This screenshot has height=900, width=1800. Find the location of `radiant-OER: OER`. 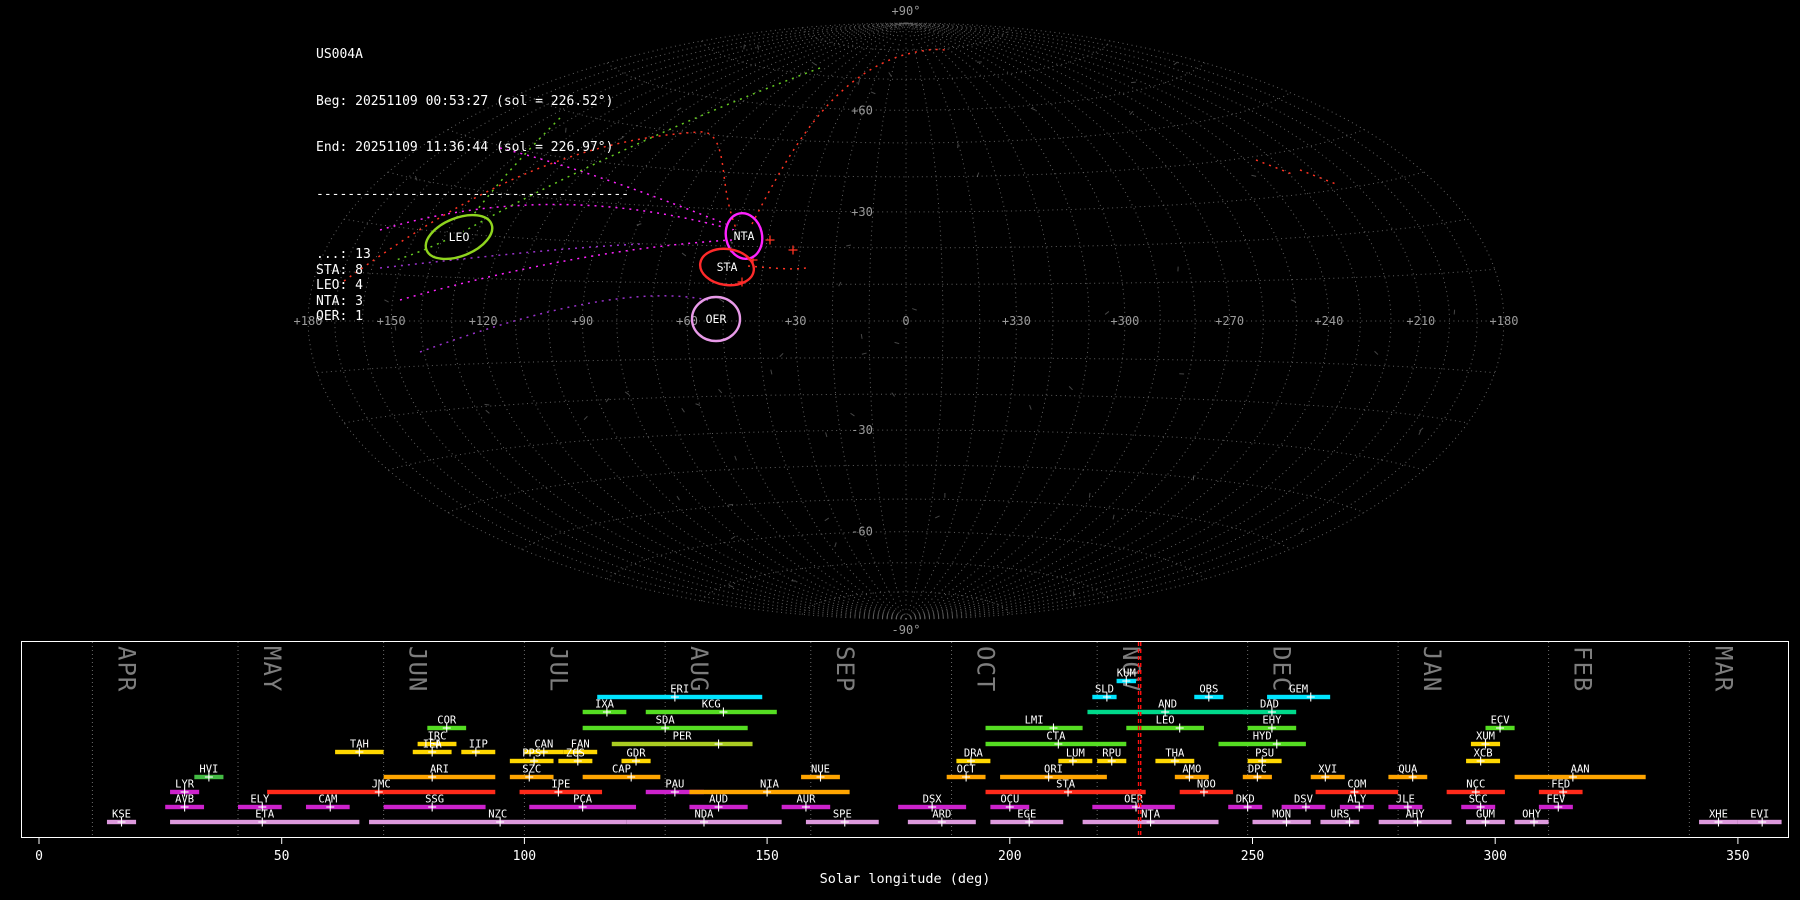

radiant-OER: OER is located at coordinates (716, 319).